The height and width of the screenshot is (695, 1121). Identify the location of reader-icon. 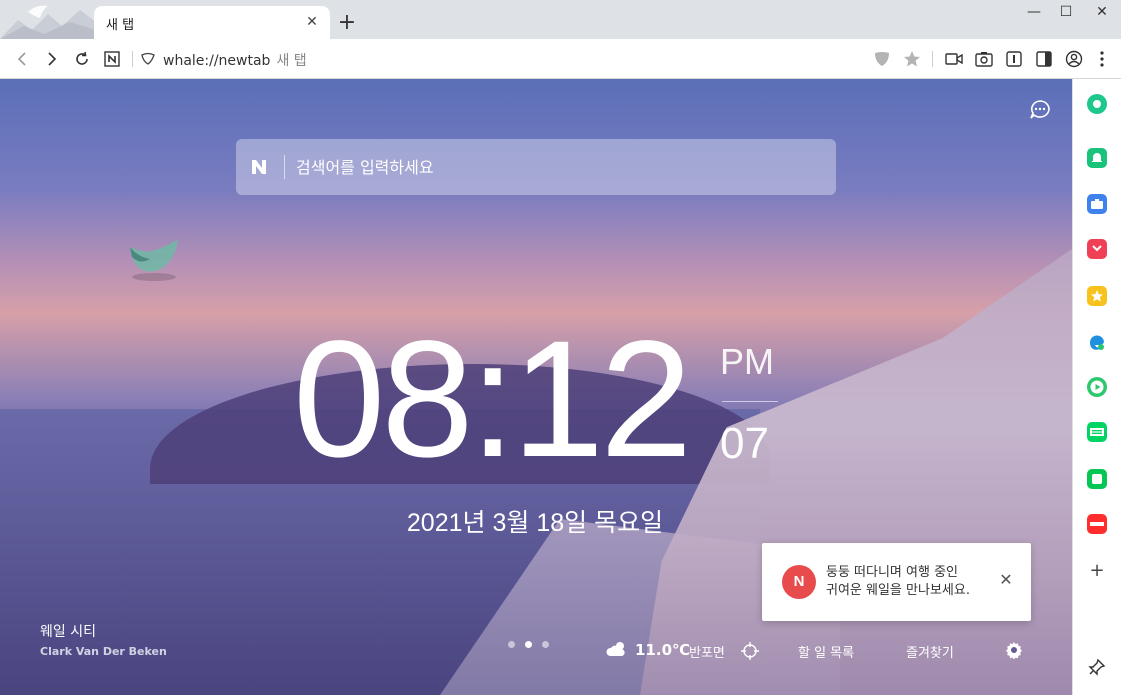
(1014, 59).